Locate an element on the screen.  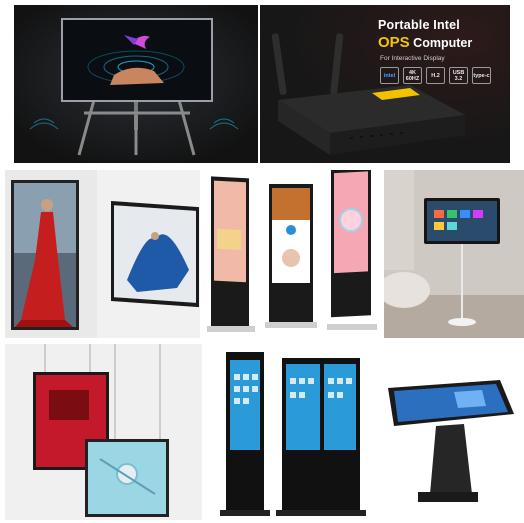
ops-title-rest: Computer is located at coordinates (441, 43).